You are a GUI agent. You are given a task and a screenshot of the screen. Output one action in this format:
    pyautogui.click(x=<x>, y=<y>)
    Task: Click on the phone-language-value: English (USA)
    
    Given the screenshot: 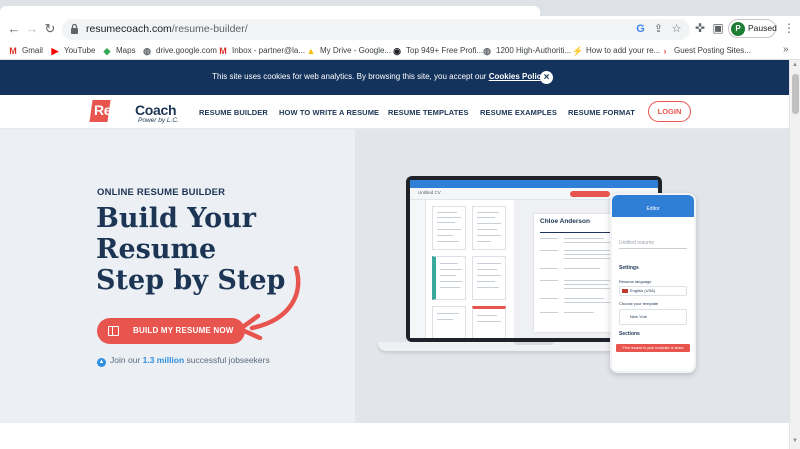 What is the action you would take?
    pyautogui.click(x=643, y=290)
    